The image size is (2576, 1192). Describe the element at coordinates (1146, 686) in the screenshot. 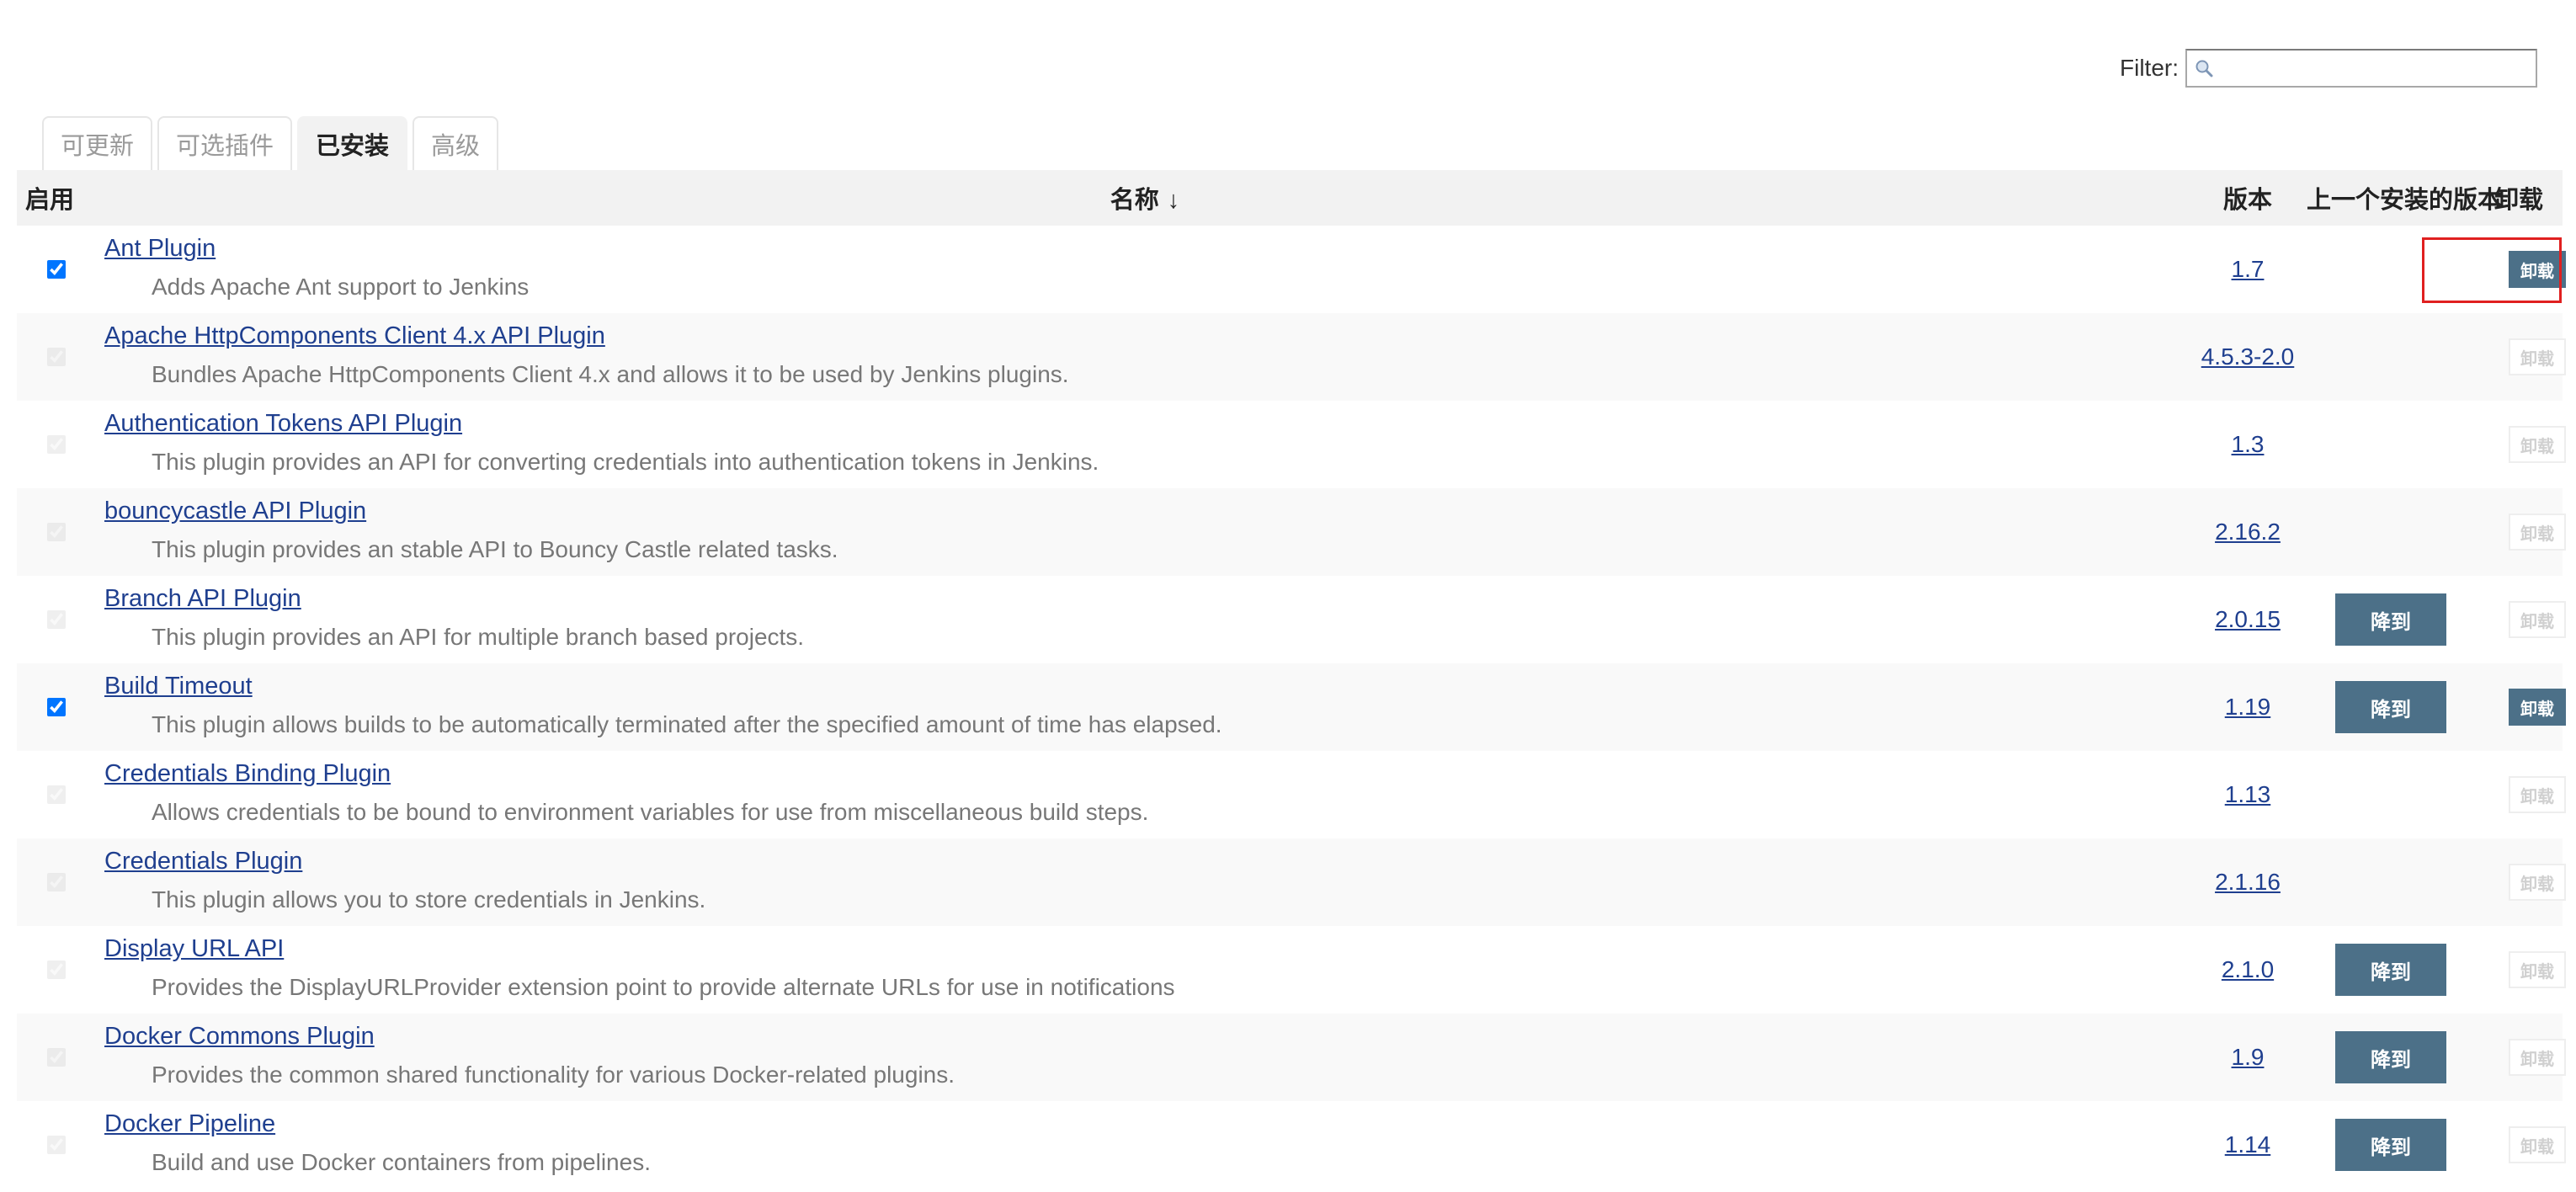

I see `plugin-name-link: Build Timeout` at that location.